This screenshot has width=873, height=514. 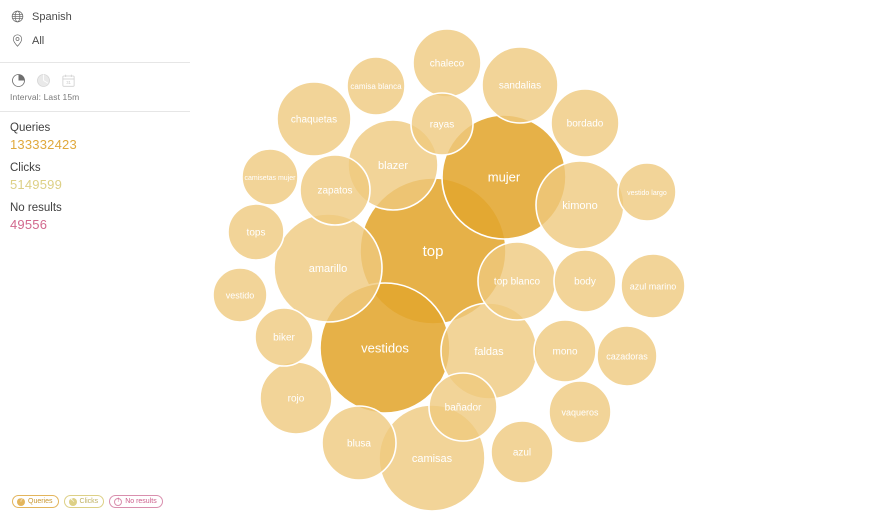 What do you see at coordinates (43, 144) in the screenshot?
I see `metric-queries-value: 133332423` at bounding box center [43, 144].